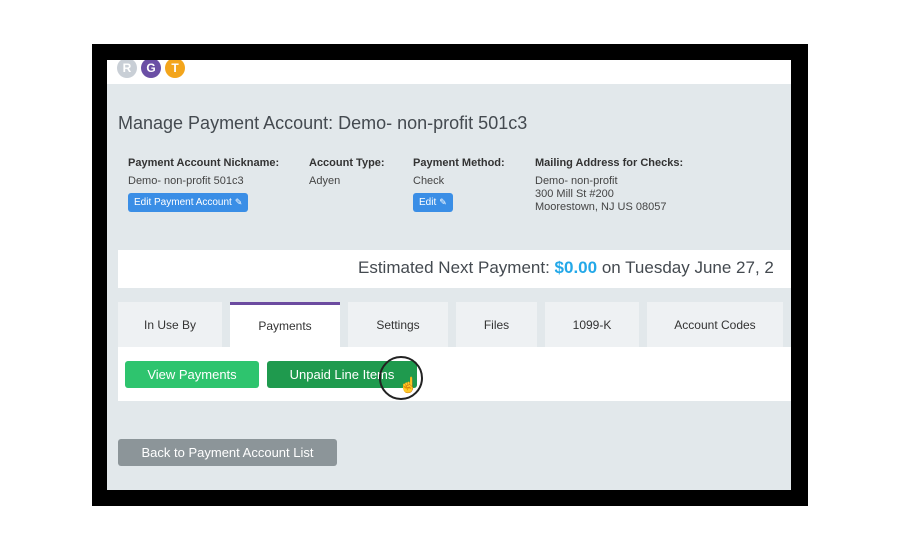 The image size is (900, 550). I want to click on top-bar: R G T, so click(449, 72).